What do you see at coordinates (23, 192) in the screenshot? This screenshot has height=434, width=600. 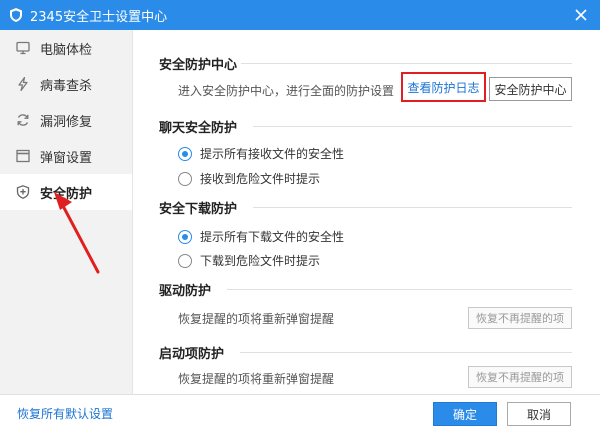 I see `shield-icon` at bounding box center [23, 192].